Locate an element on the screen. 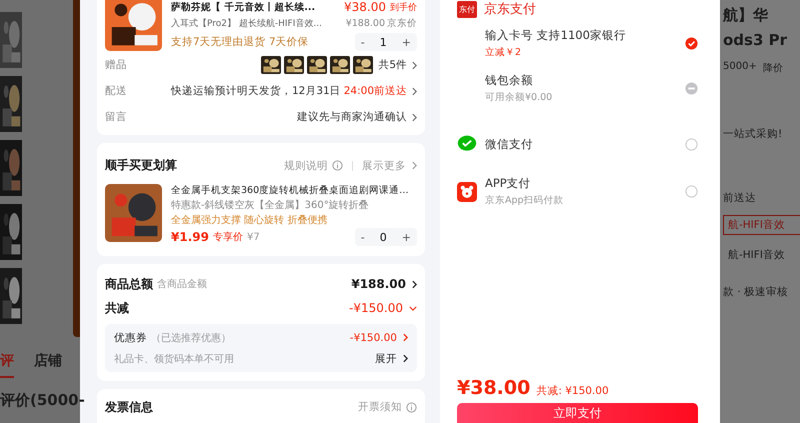  original-price: ¥7 is located at coordinates (253, 237).